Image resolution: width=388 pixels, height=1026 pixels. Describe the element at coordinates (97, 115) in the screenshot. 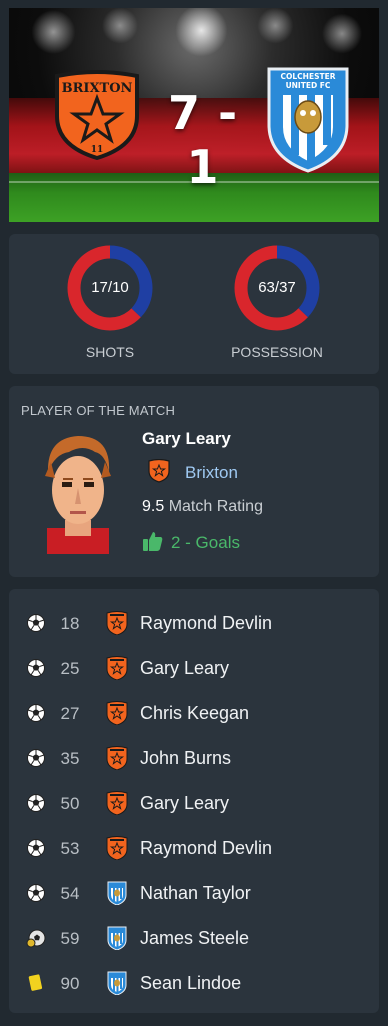

I see `home-team-crest: BRIXTON 11` at that location.